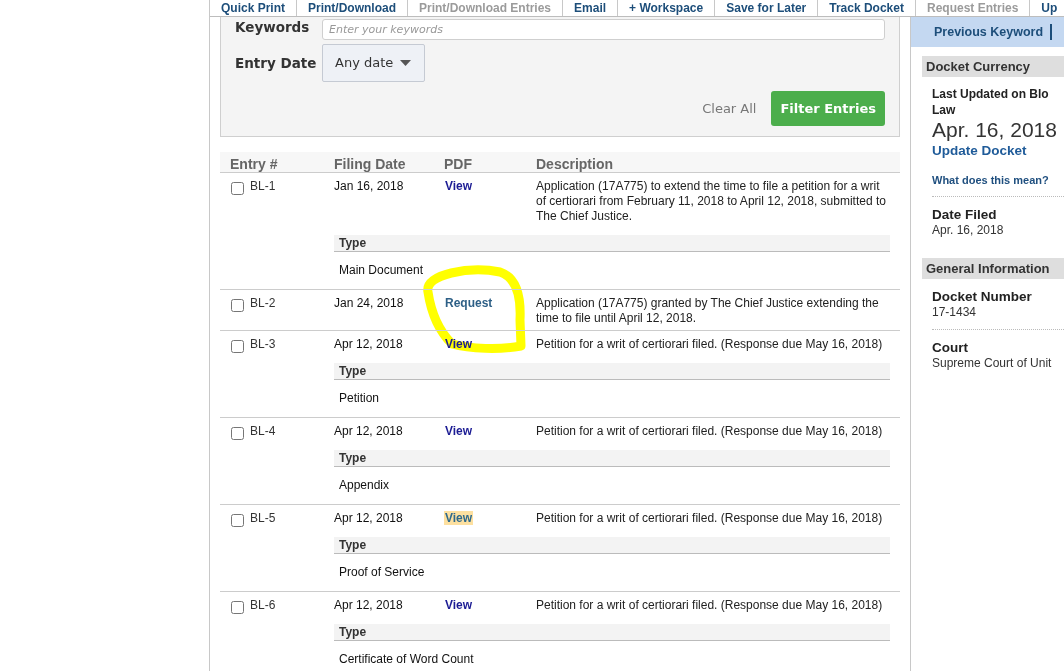 The width and height of the screenshot is (1064, 671). Describe the element at coordinates (954, 312) in the screenshot. I see `field-value: 17-1434` at that location.